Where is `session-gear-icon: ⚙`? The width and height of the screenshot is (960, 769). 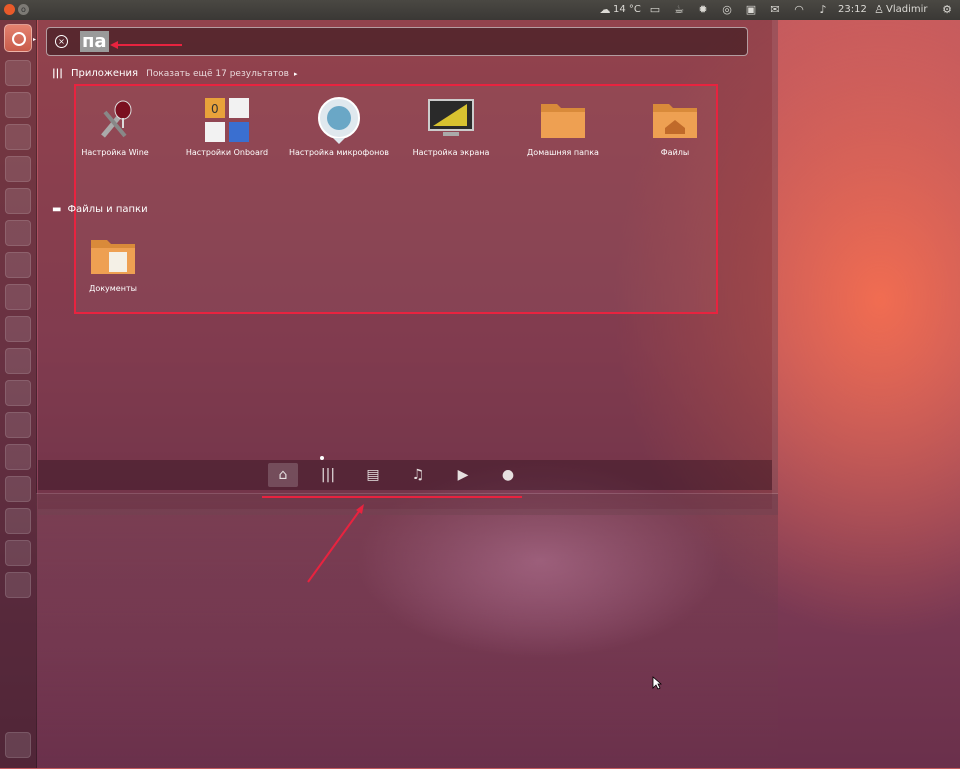 session-gear-icon: ⚙ is located at coordinates (947, 10).